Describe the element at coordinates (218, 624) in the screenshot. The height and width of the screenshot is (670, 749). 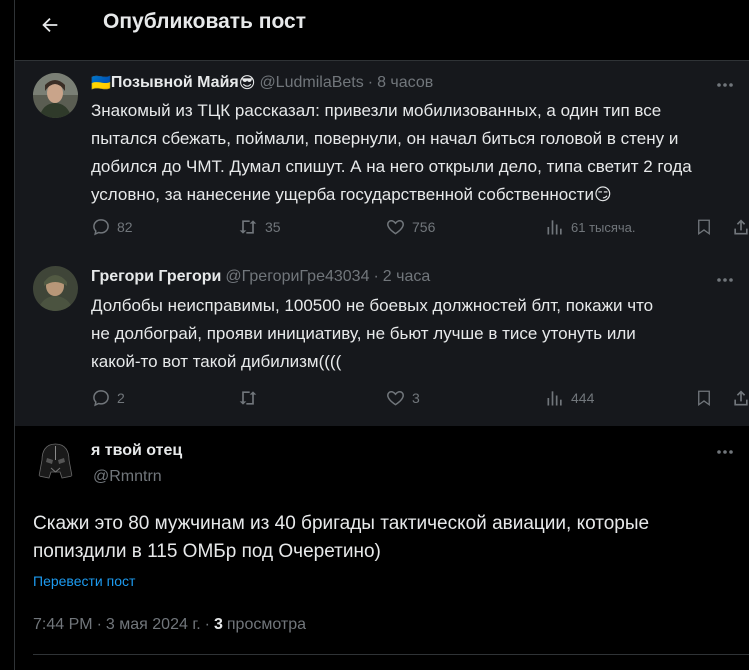
I see `views-count: 3` at that location.